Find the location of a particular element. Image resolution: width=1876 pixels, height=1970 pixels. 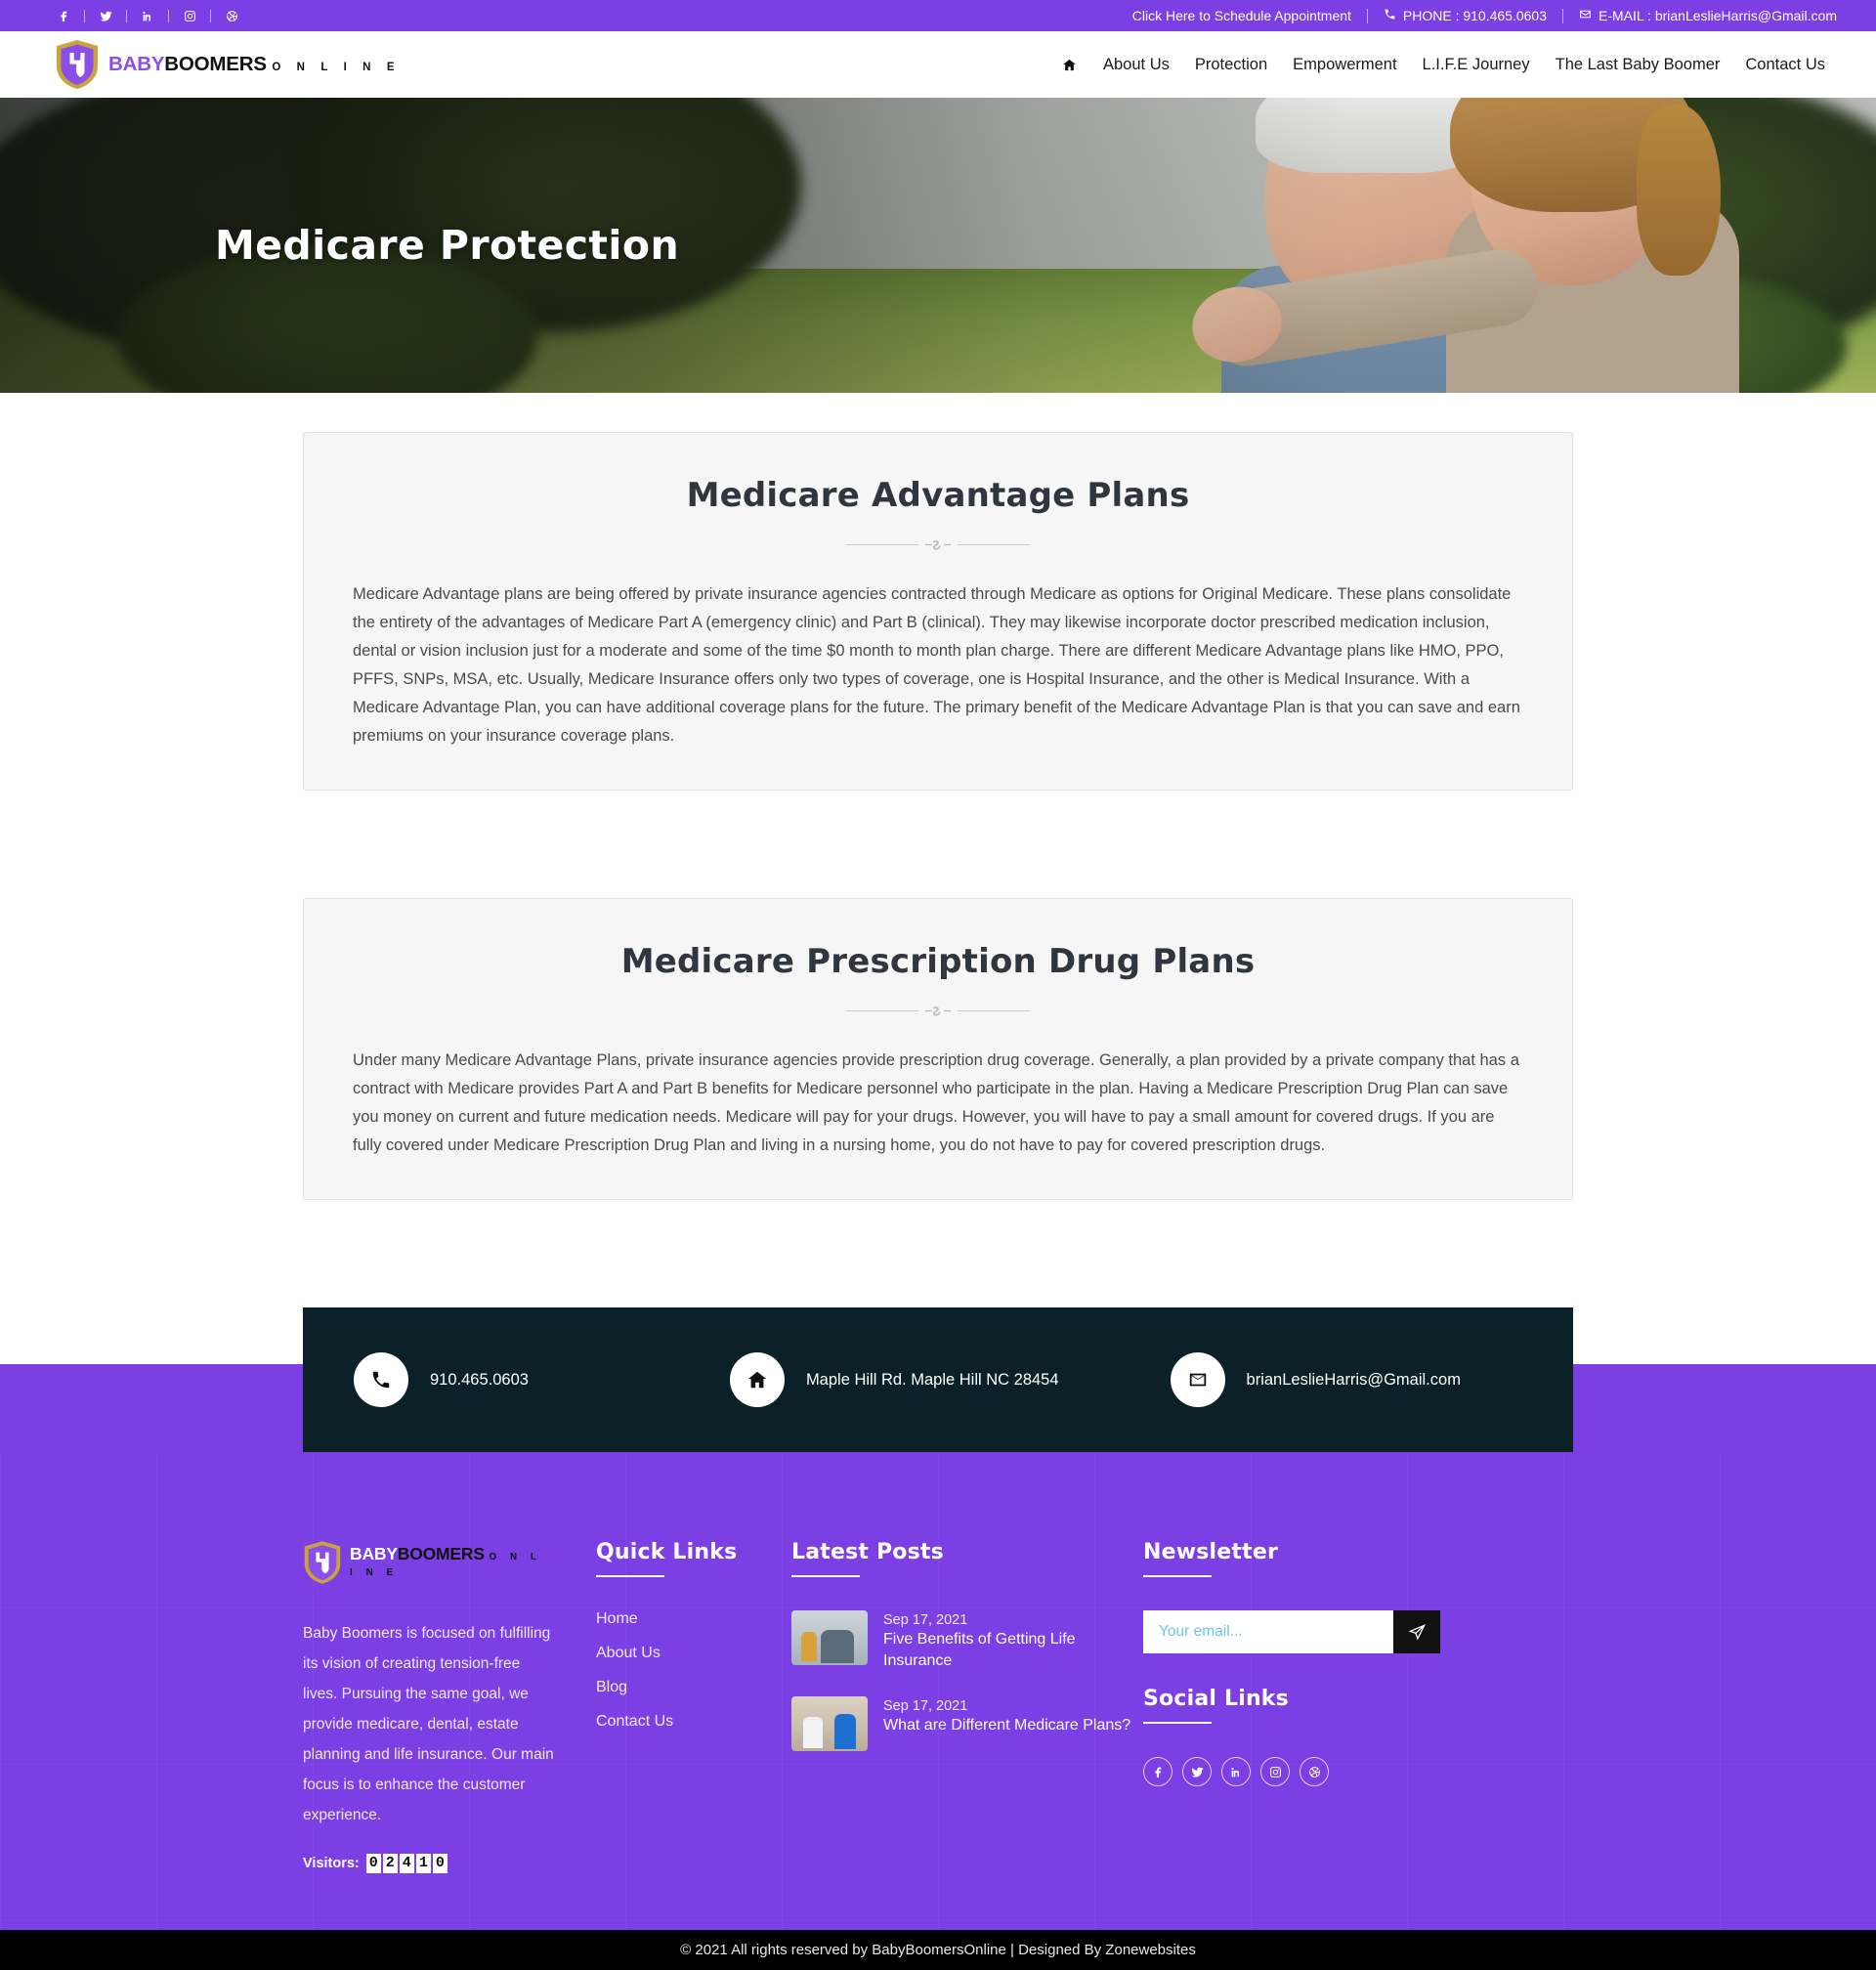

nav-item-about-us: About Us is located at coordinates (1136, 65).